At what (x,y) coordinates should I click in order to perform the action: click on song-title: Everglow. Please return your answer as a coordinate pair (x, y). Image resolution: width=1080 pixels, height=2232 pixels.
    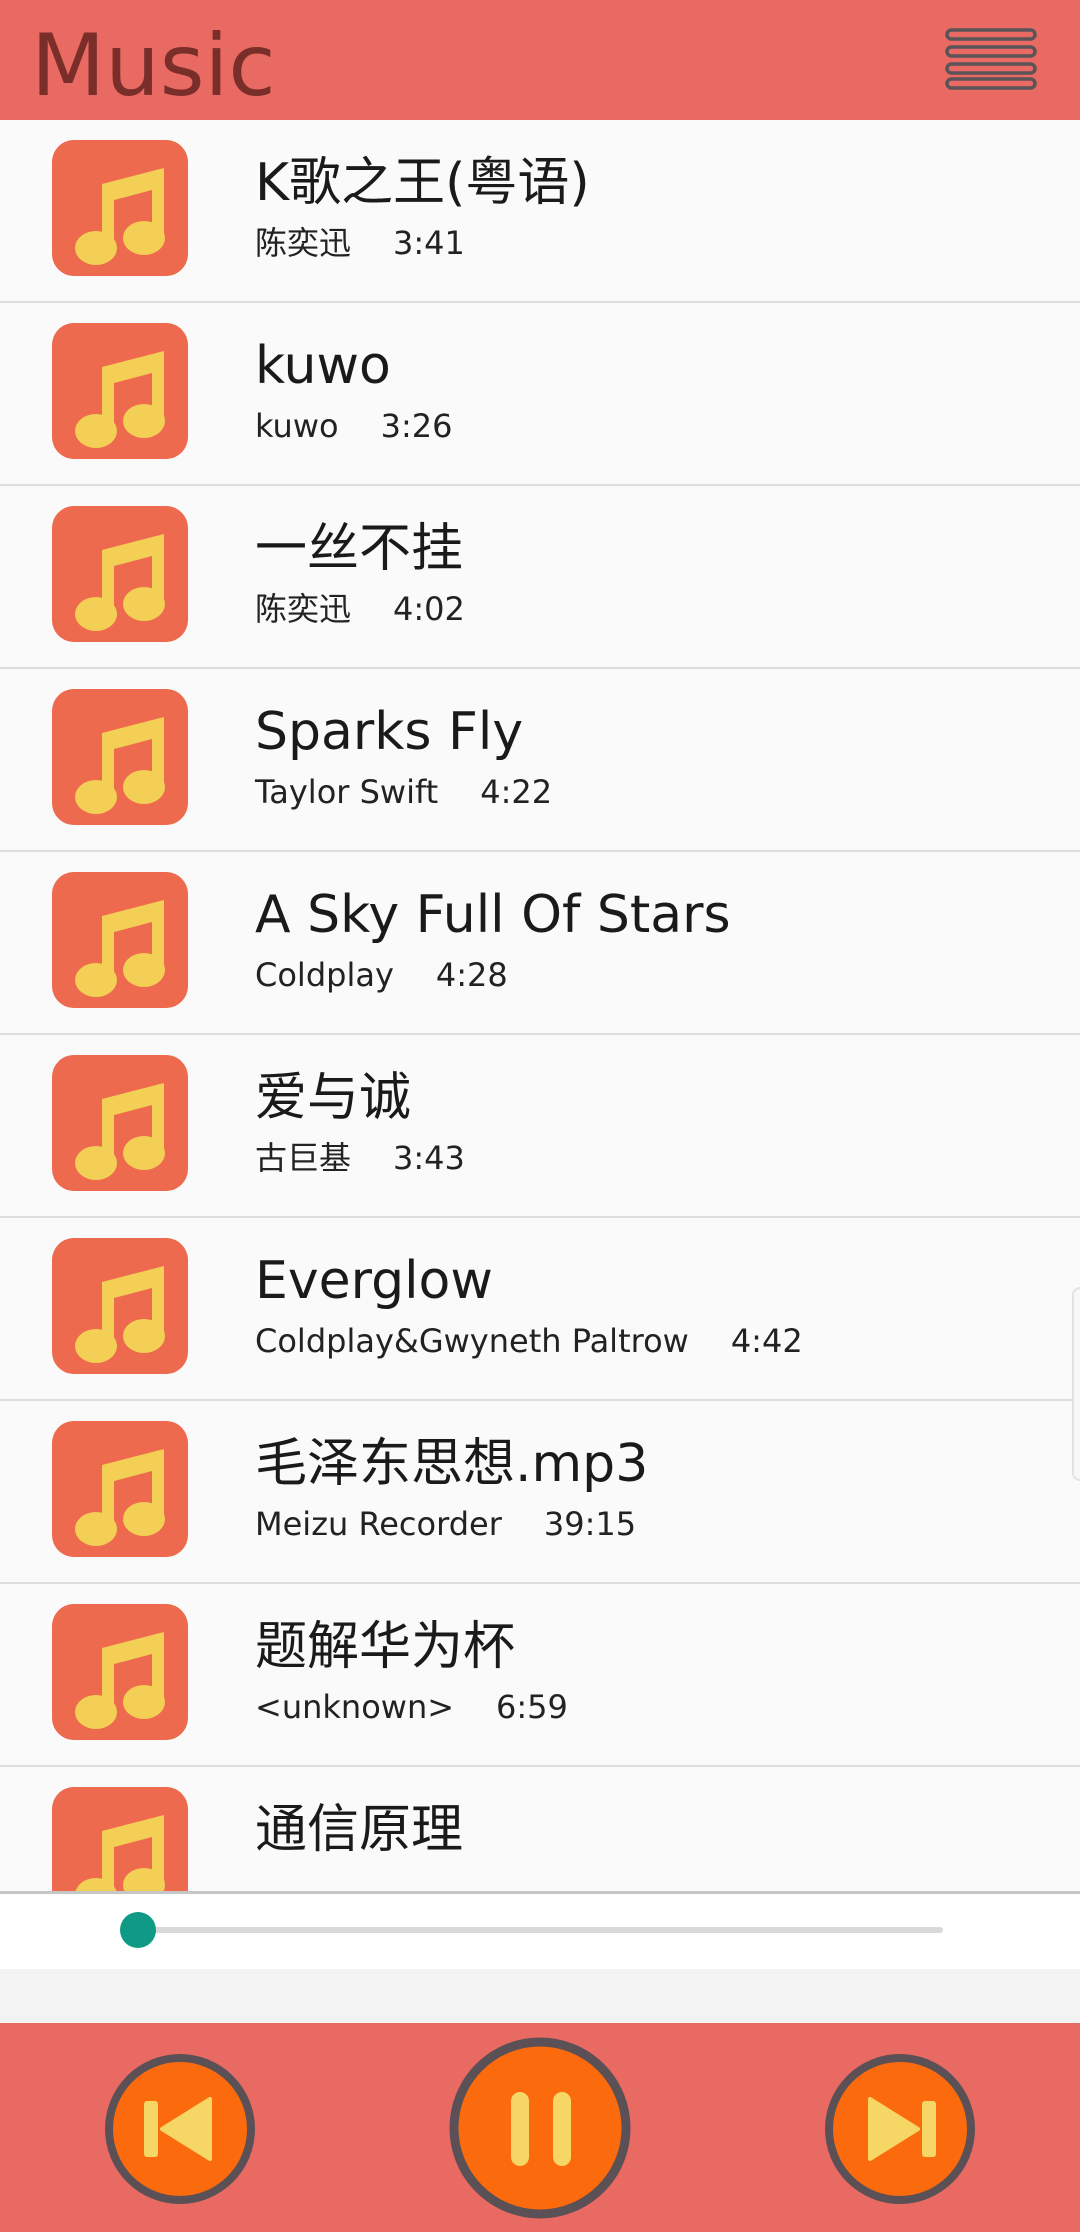
    Looking at the image, I should click on (374, 1281).